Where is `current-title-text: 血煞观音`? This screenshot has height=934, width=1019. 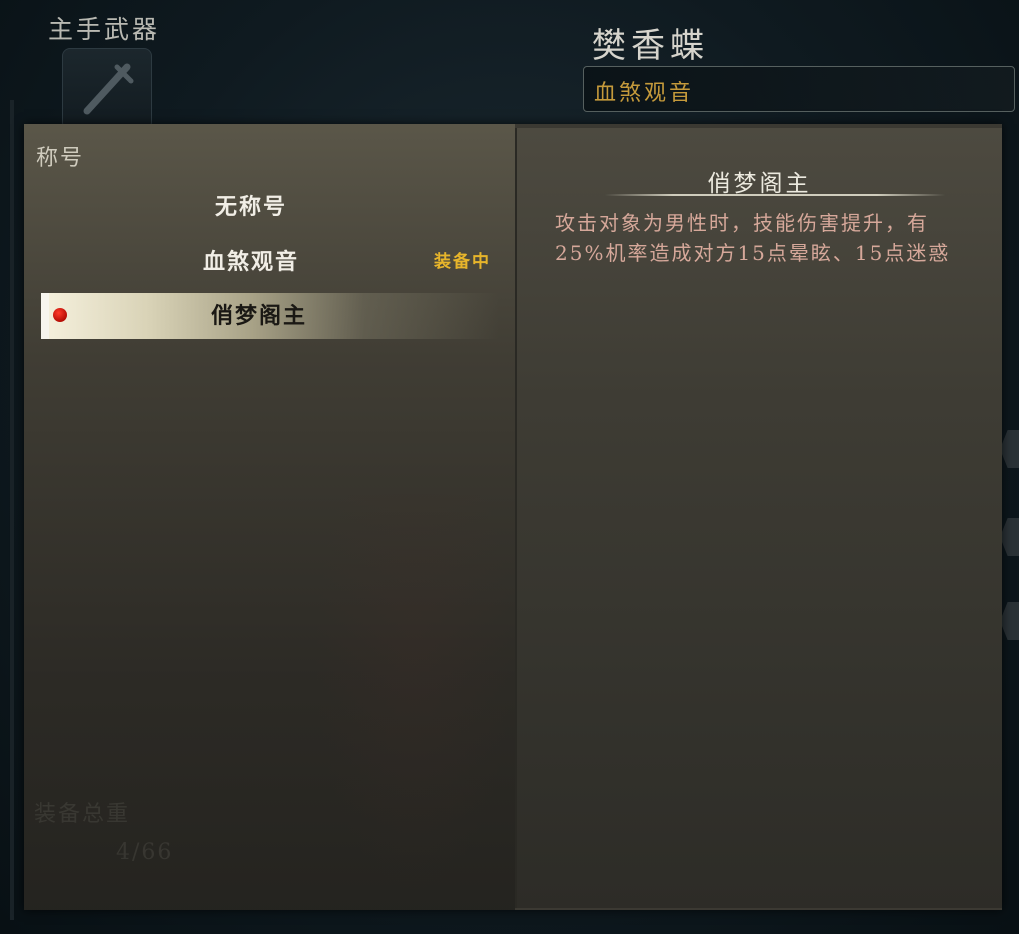
current-title-text: 血煞观音 is located at coordinates (644, 93).